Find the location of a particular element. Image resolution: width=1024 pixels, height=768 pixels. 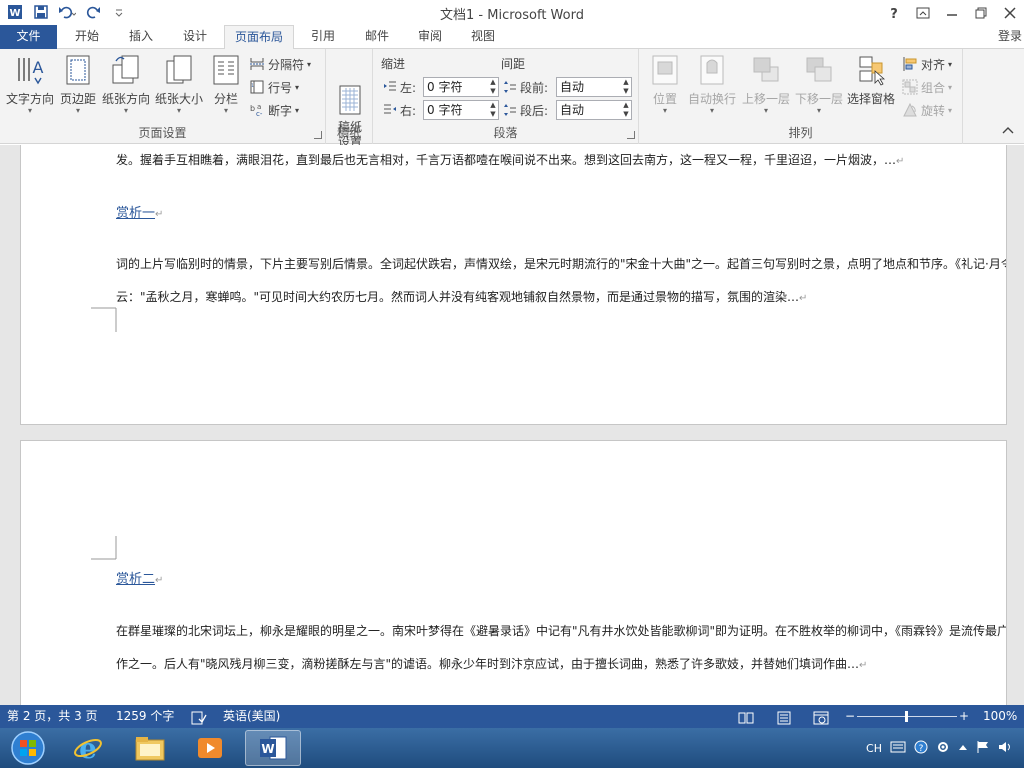

group-label-paper: 稿纸 is located at coordinates (348, 133).